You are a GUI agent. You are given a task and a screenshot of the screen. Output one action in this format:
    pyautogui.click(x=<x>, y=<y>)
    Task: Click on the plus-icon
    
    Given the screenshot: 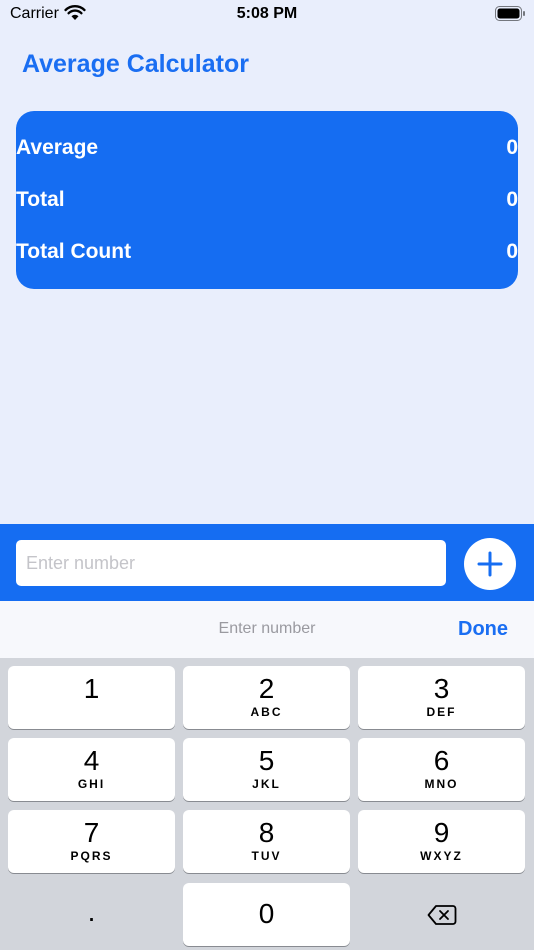 What is the action you would take?
    pyautogui.click(x=490, y=564)
    